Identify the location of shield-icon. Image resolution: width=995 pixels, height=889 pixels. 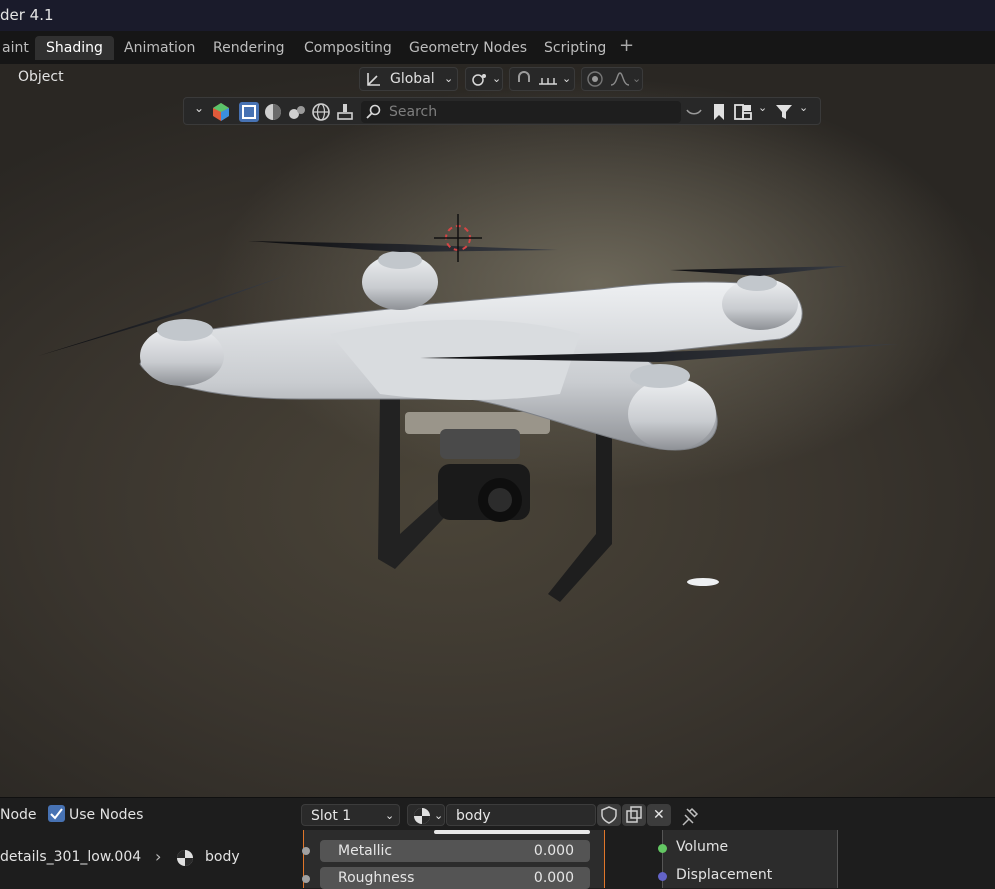
(609, 815).